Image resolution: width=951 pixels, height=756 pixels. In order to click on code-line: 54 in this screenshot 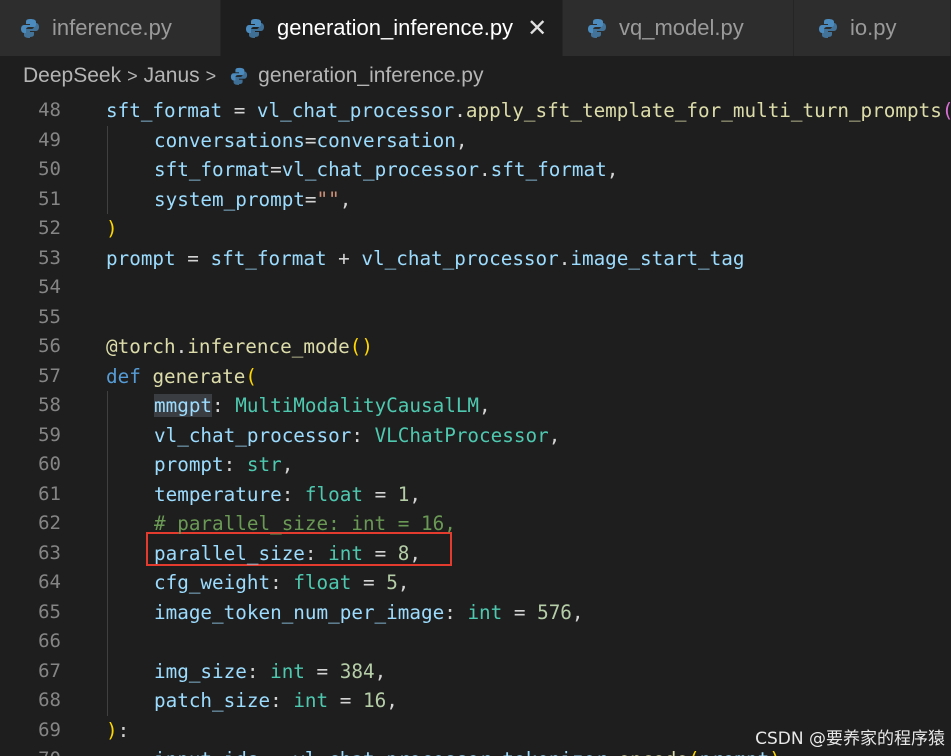, I will do `click(475, 288)`.